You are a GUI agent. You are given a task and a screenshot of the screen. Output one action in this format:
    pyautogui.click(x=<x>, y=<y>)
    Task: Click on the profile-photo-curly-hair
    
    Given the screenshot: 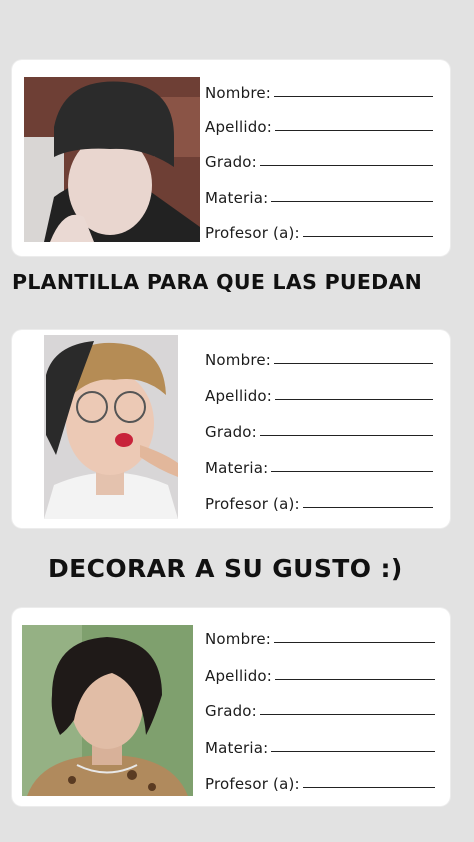 What is the action you would take?
    pyautogui.click(x=107, y=710)
    